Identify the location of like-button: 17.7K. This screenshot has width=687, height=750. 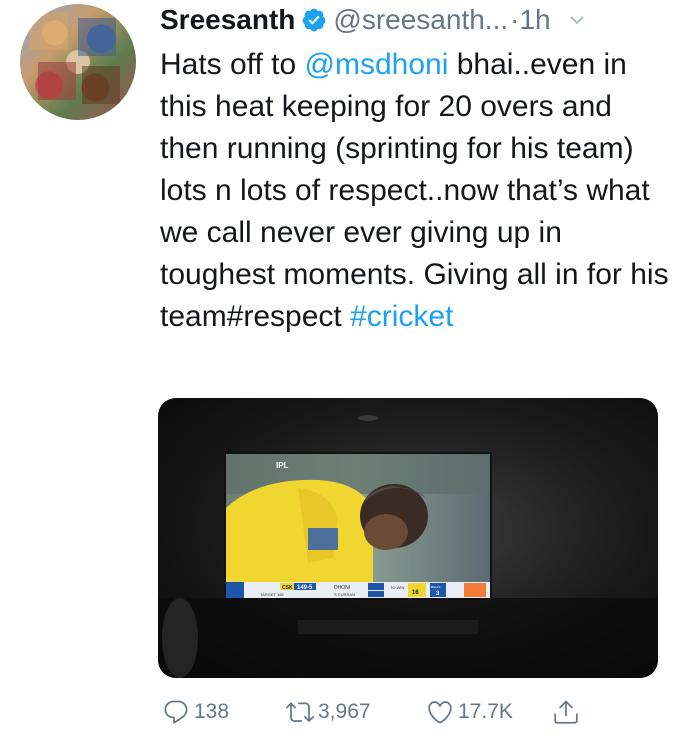
(469, 712).